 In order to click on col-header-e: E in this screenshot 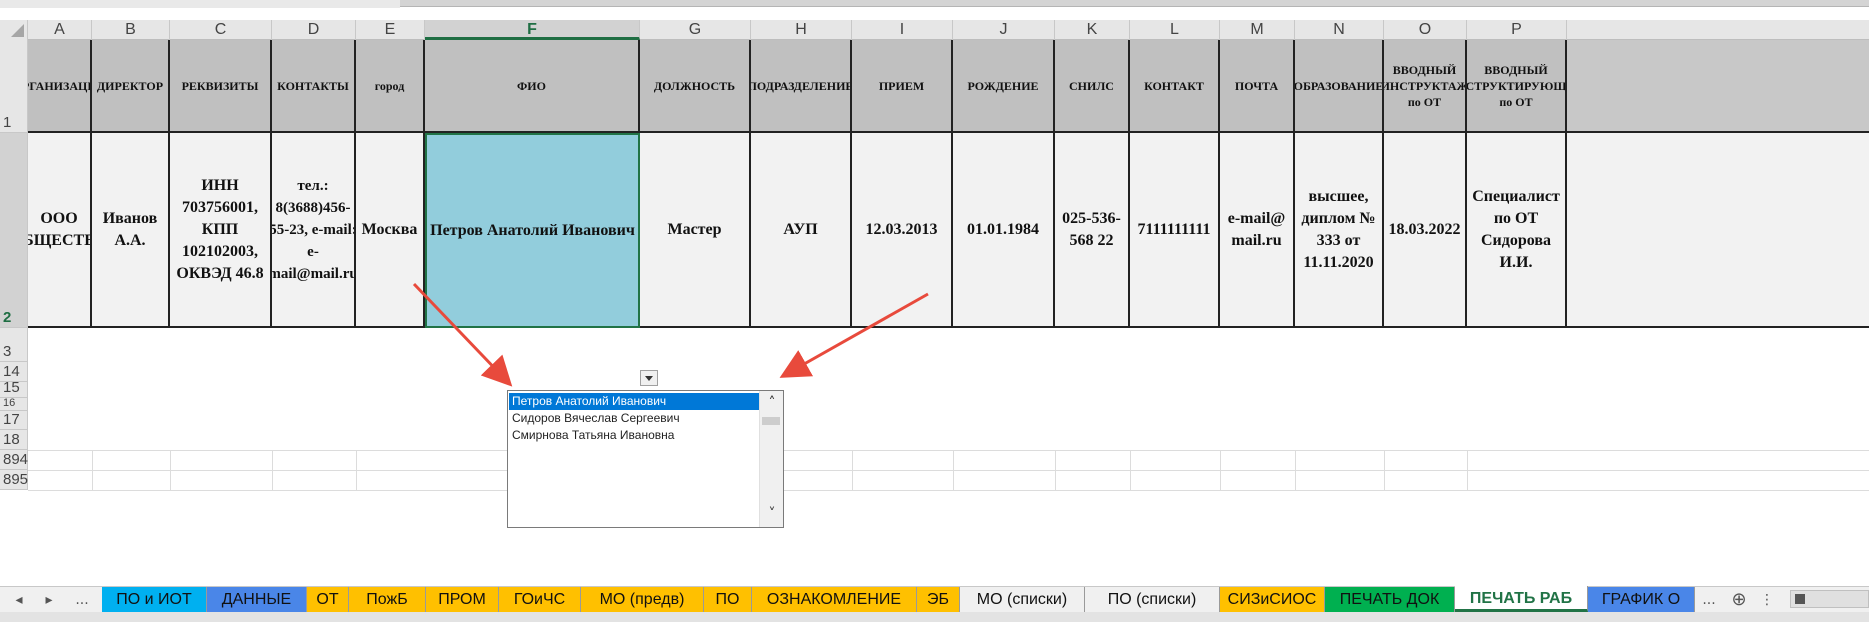, I will do `click(390, 30)`.